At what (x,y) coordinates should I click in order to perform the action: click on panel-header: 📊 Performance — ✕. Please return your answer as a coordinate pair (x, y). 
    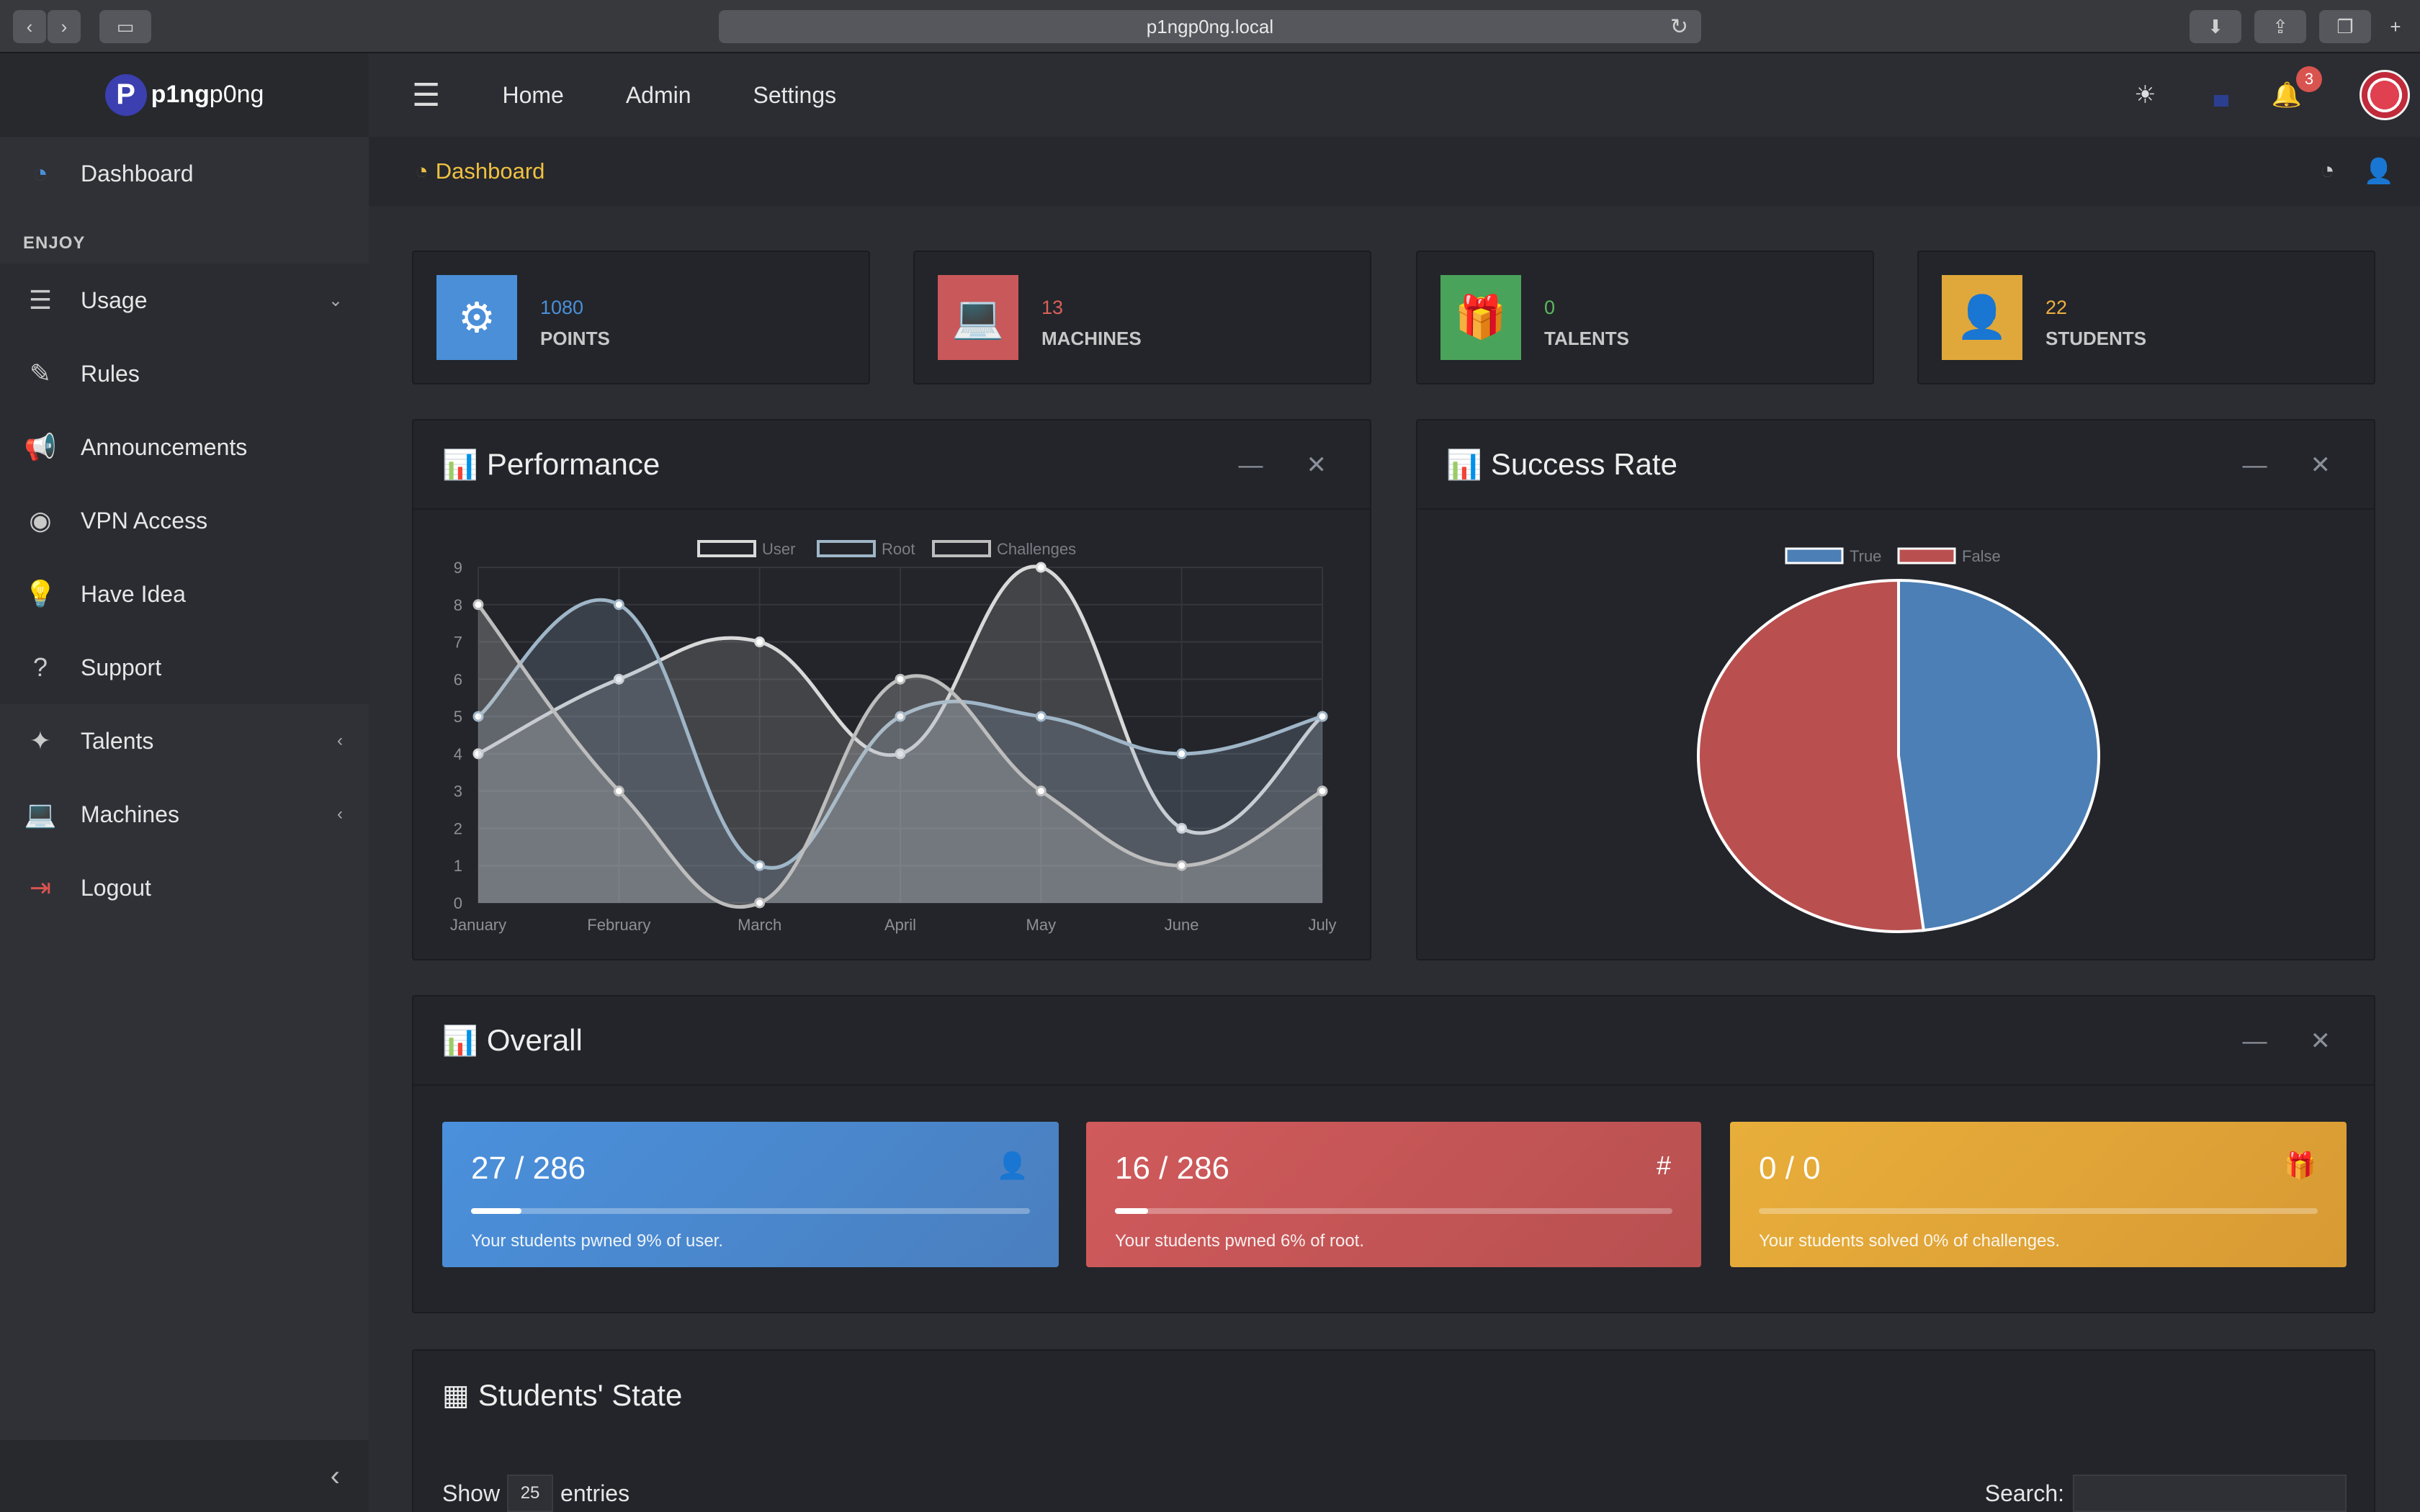
    Looking at the image, I should click on (891, 465).